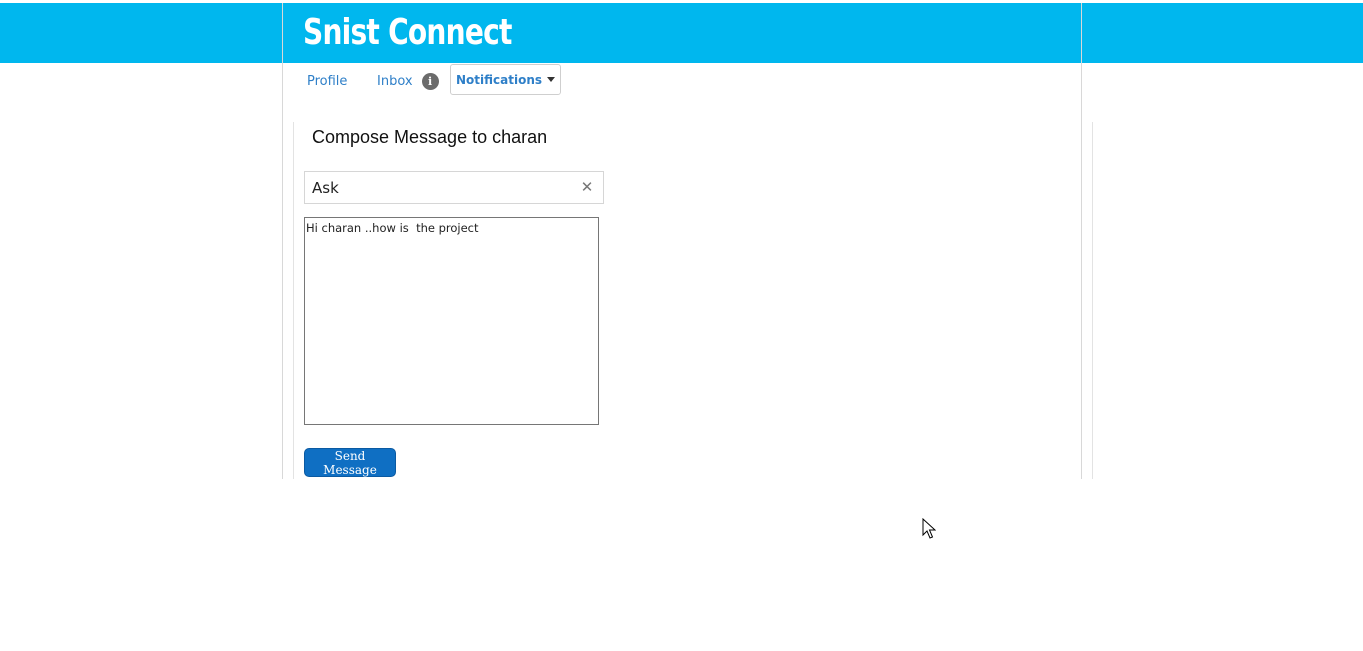 The height and width of the screenshot is (651, 1363). Describe the element at coordinates (395, 81) in the screenshot. I see `nav-inbox-label: Inbox` at that location.